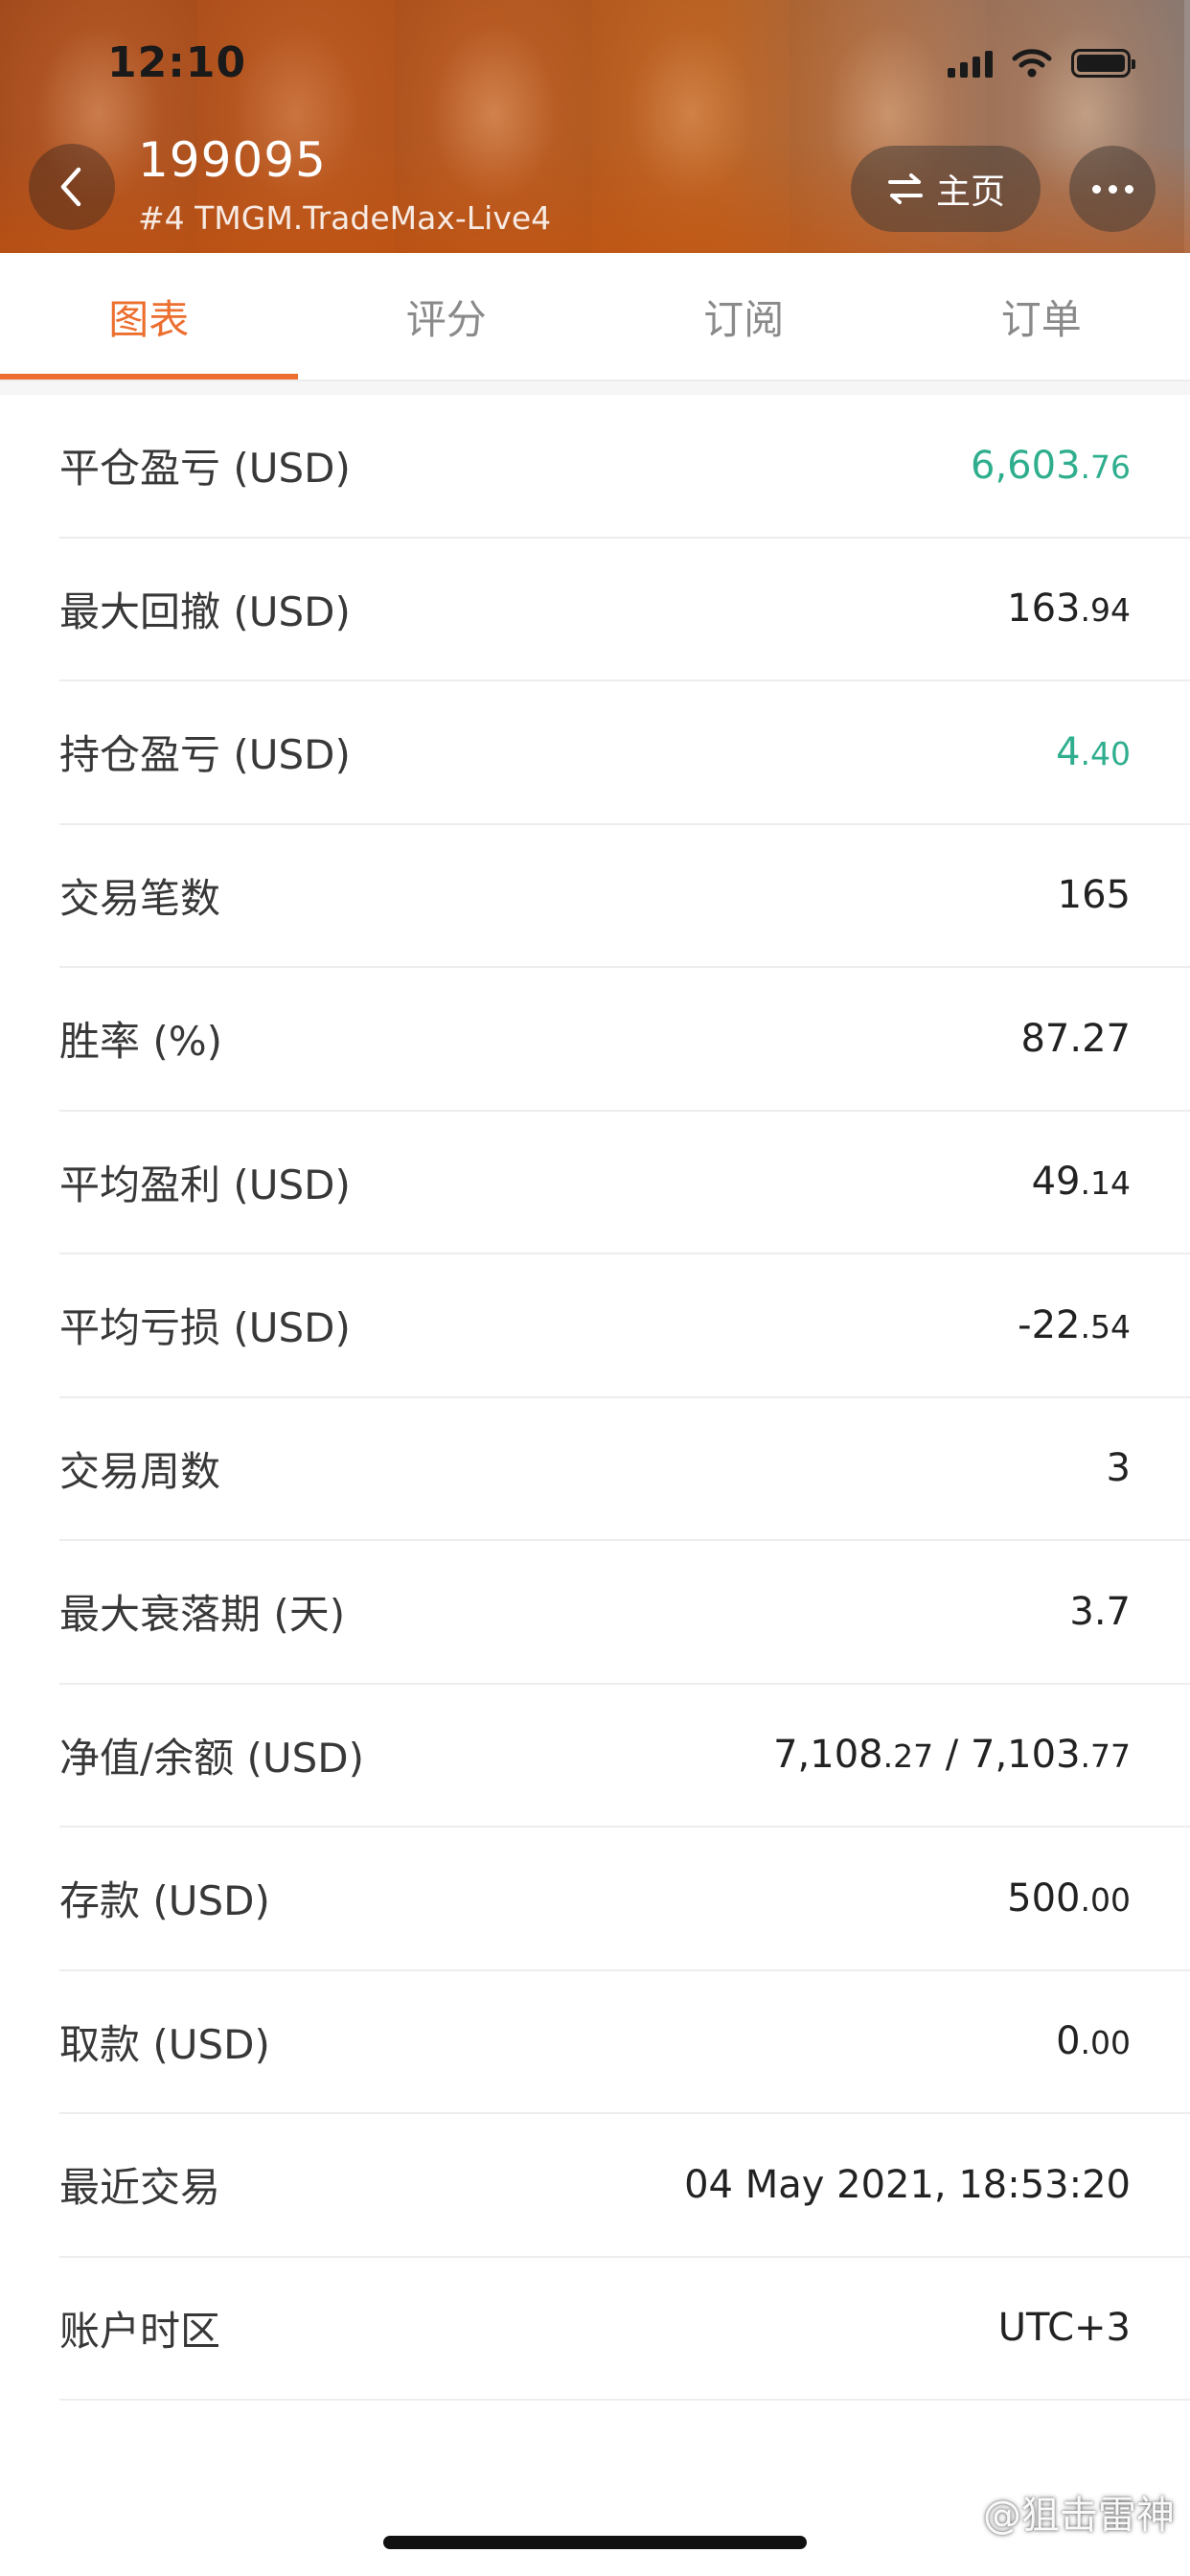 Image resolution: width=1190 pixels, height=2576 pixels. Describe the element at coordinates (1041, 316) in the screenshot. I see `tab-orders: 订单` at that location.